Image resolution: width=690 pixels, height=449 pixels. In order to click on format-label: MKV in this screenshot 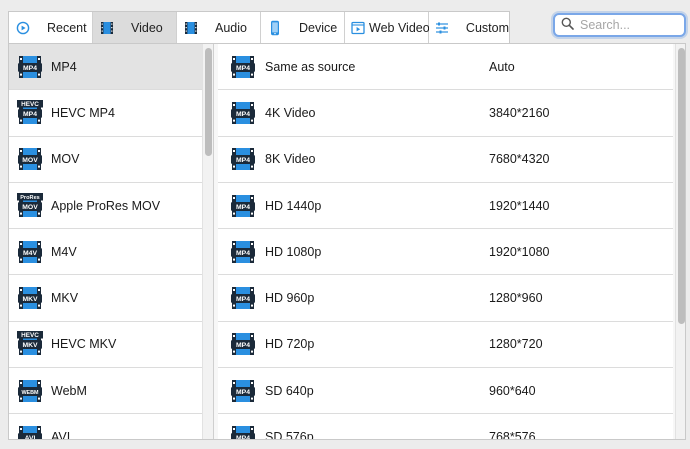, I will do `click(65, 298)`.